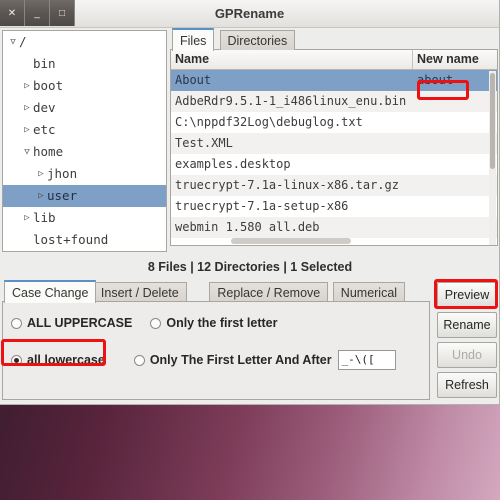 The height and width of the screenshot is (500, 500). What do you see at coordinates (250, 267) in the screenshot?
I see `status-bar: 8 Files | 12 Directories | 1 Selected` at bounding box center [250, 267].